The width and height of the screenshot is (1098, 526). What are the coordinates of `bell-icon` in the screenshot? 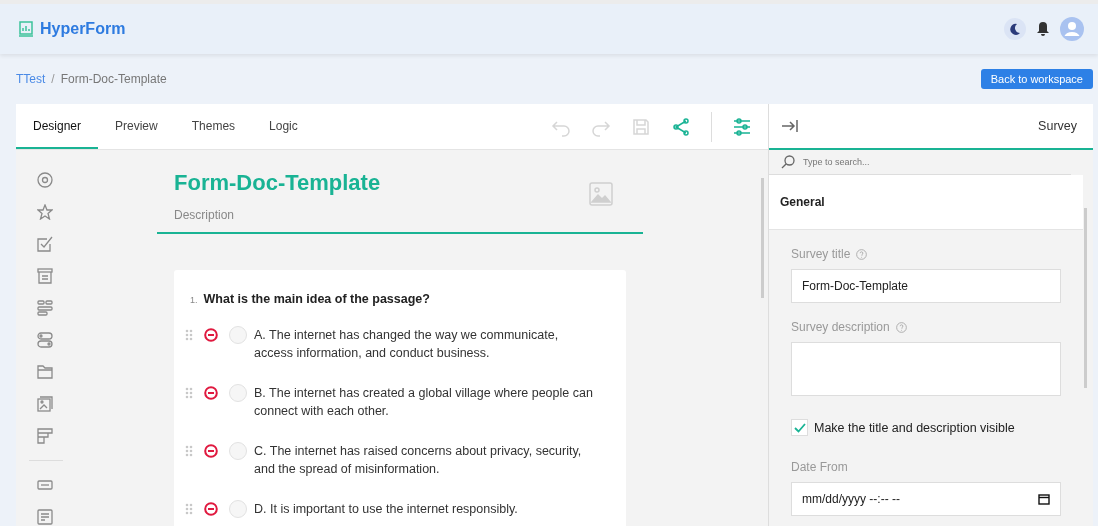 It's located at (1043, 29).